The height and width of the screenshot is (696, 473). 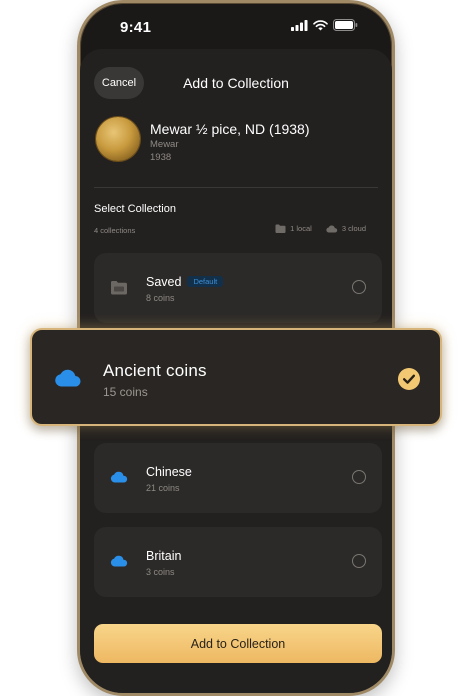 What do you see at coordinates (160, 298) in the screenshot?
I see `collection-count-text: 8 coins` at bounding box center [160, 298].